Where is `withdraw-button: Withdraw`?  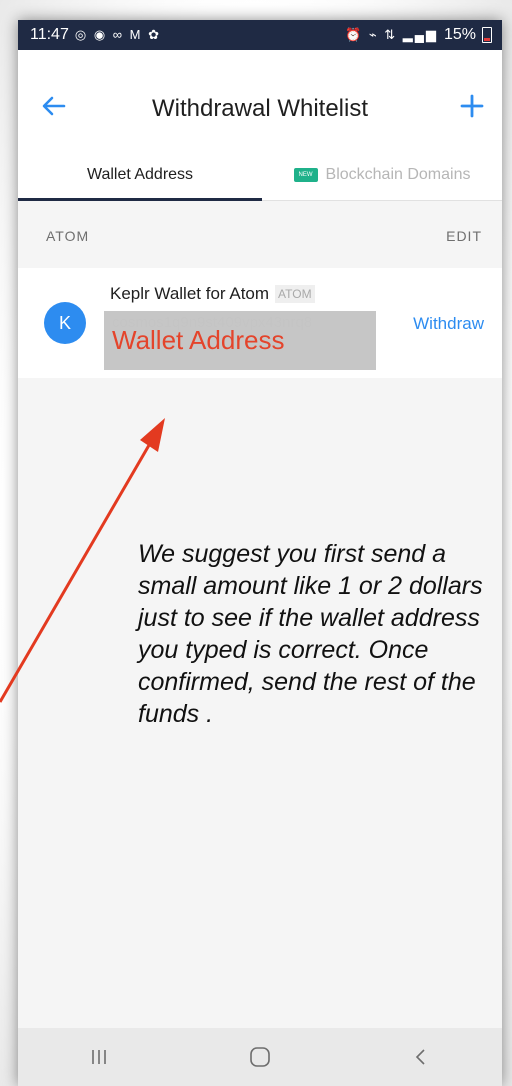
withdraw-button: Withdraw is located at coordinates (448, 324).